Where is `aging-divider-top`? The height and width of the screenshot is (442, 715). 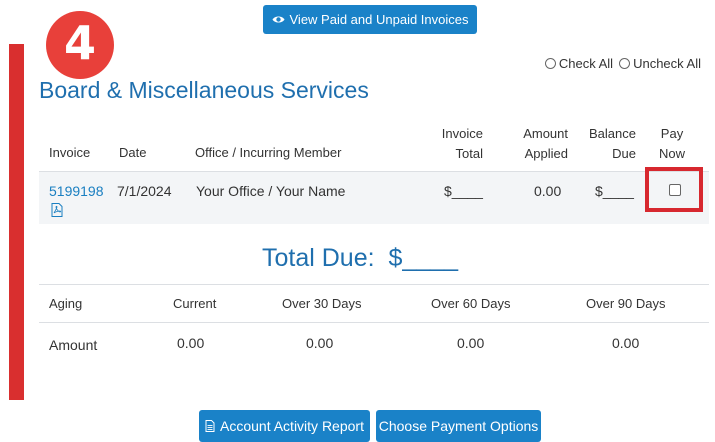 aging-divider-top is located at coordinates (374, 284).